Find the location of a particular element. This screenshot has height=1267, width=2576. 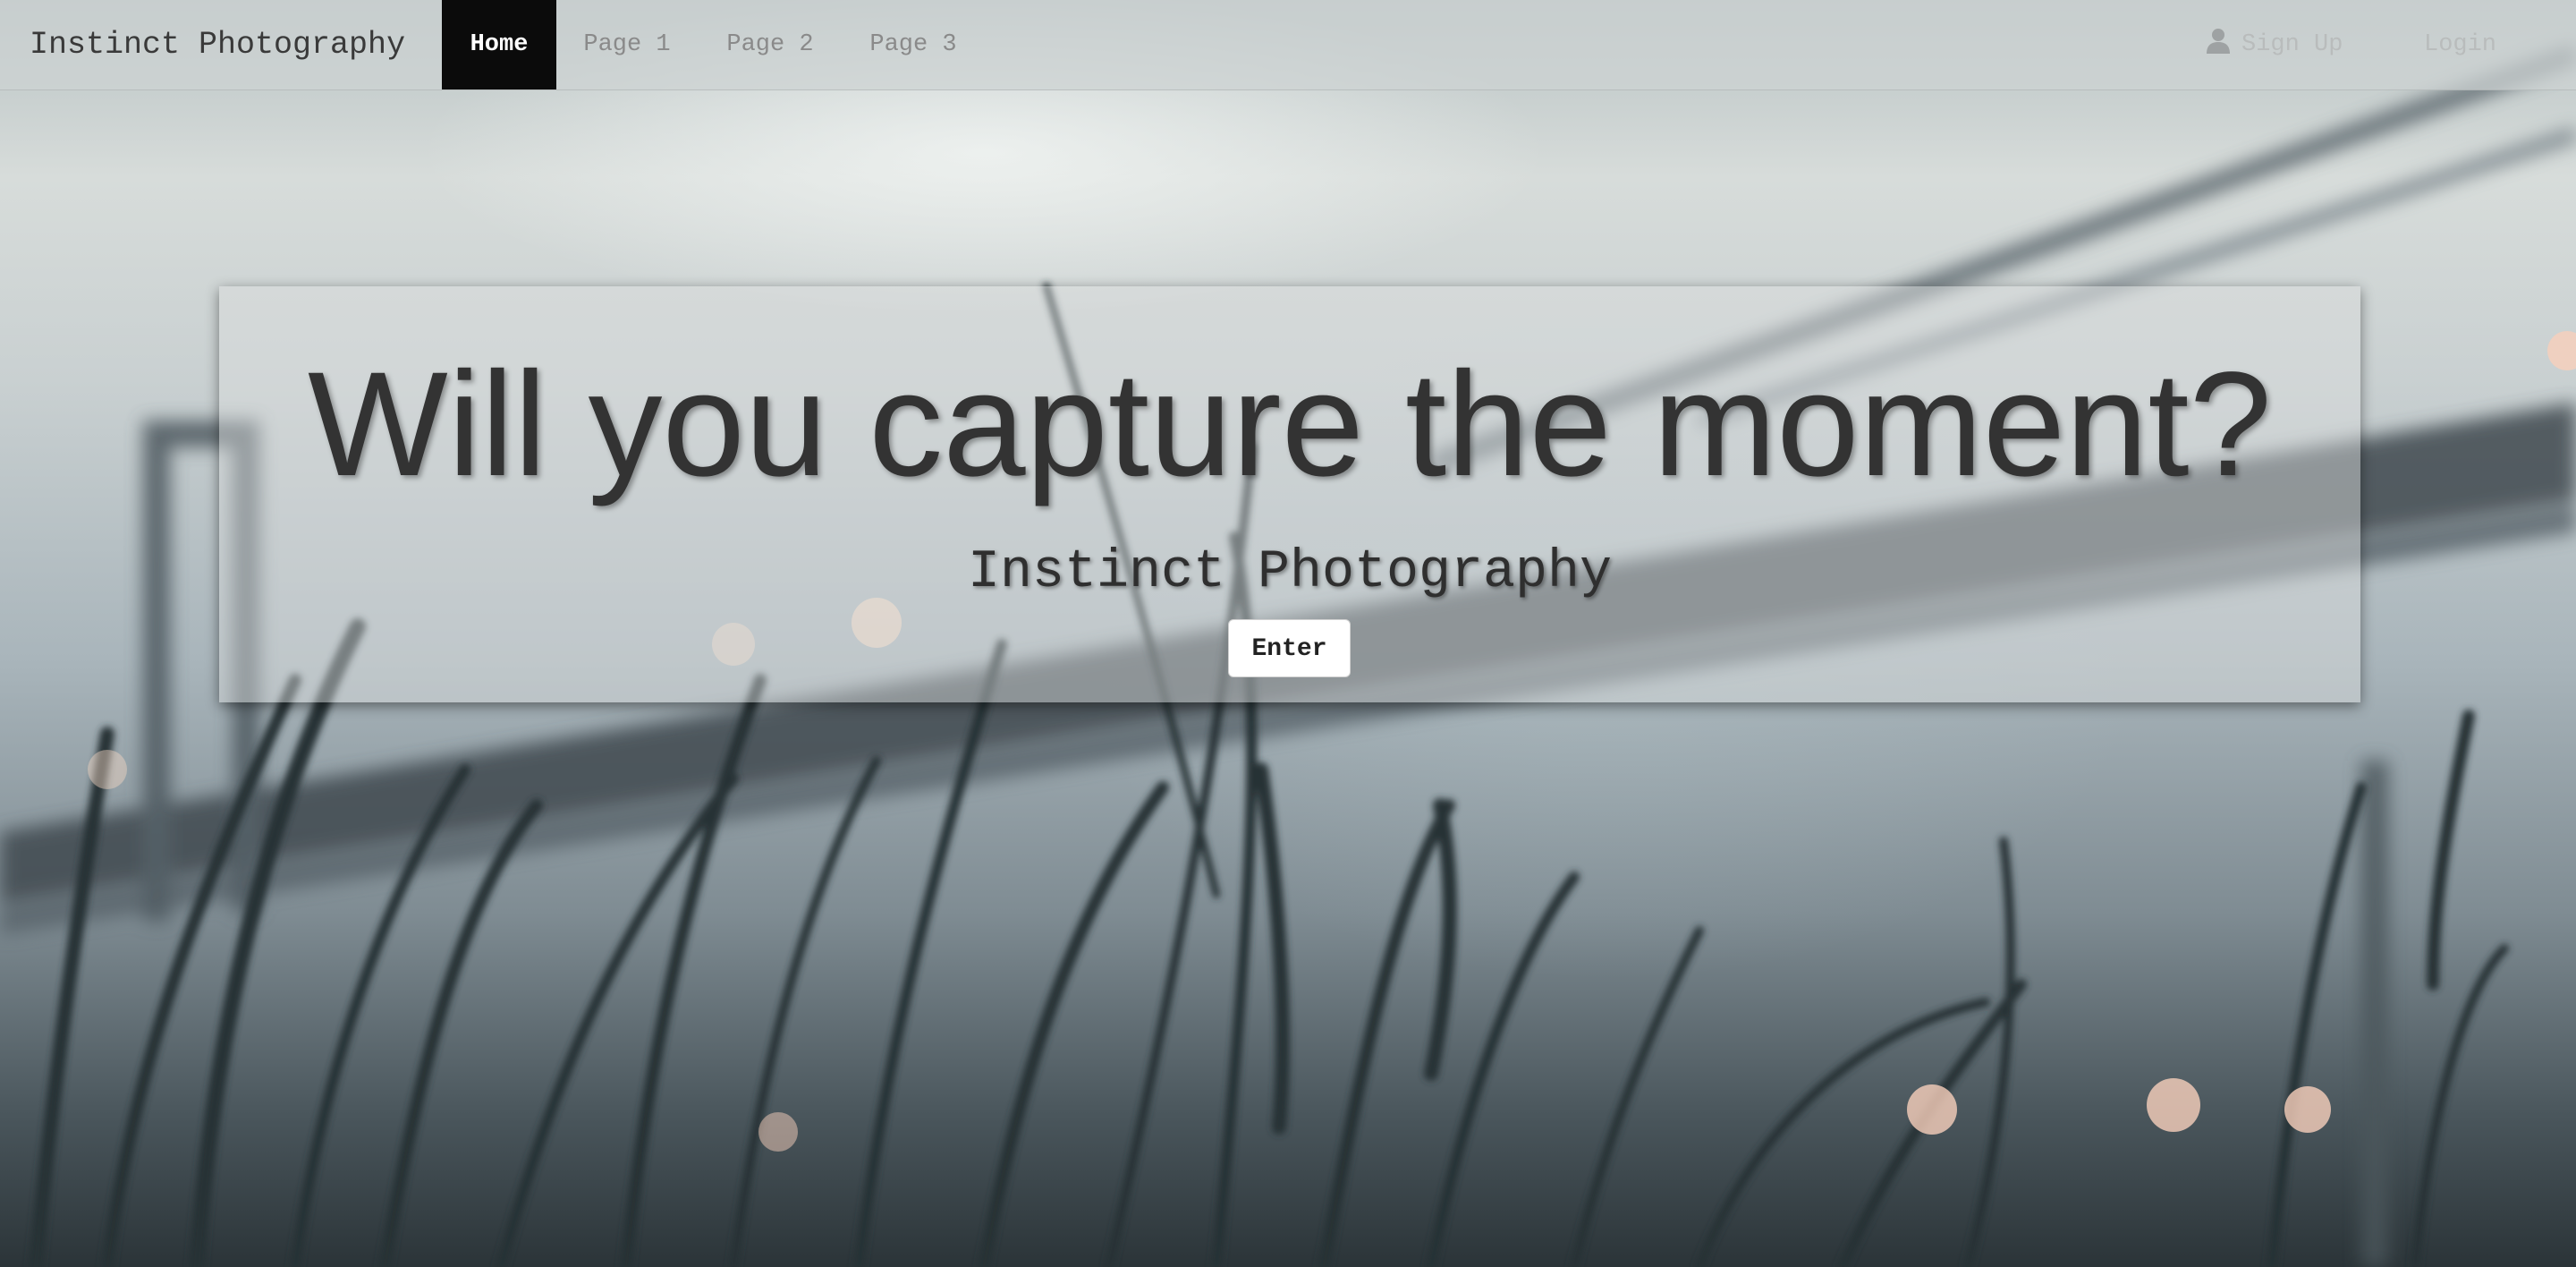

brand-link: Instinct Photography is located at coordinates (217, 45).